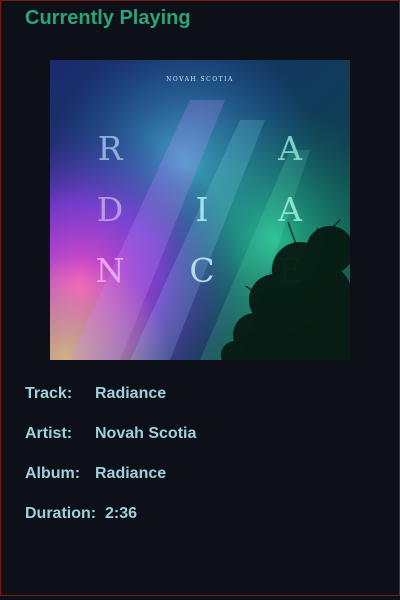 The height and width of the screenshot is (600, 400). What do you see at coordinates (110, 270) in the screenshot?
I see `album-art-letter: N` at bounding box center [110, 270].